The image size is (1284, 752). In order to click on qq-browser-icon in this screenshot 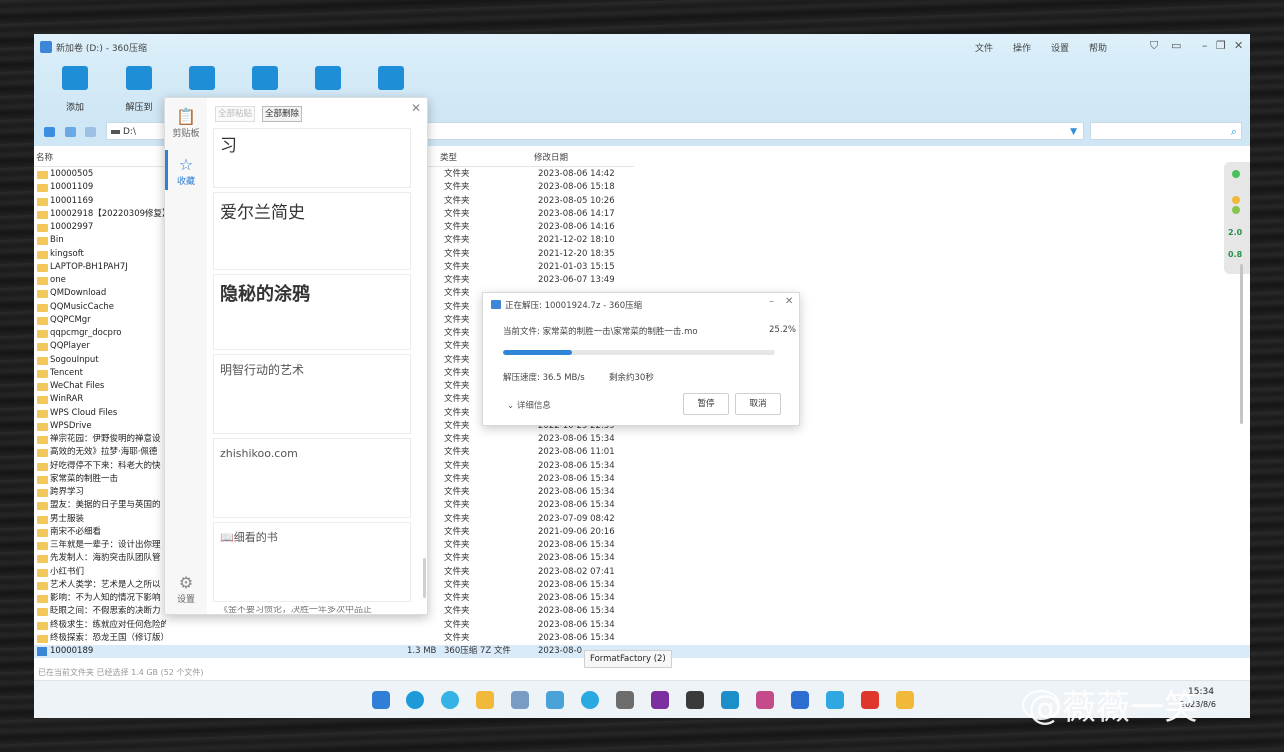, I will do `click(590, 700)`.